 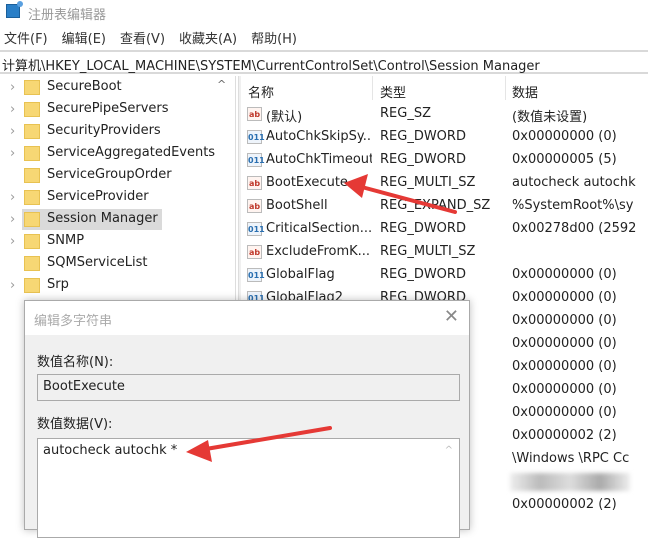 What do you see at coordinates (109, 174) in the screenshot?
I see `tree-item-label: ServiceGroupOrder` at bounding box center [109, 174].